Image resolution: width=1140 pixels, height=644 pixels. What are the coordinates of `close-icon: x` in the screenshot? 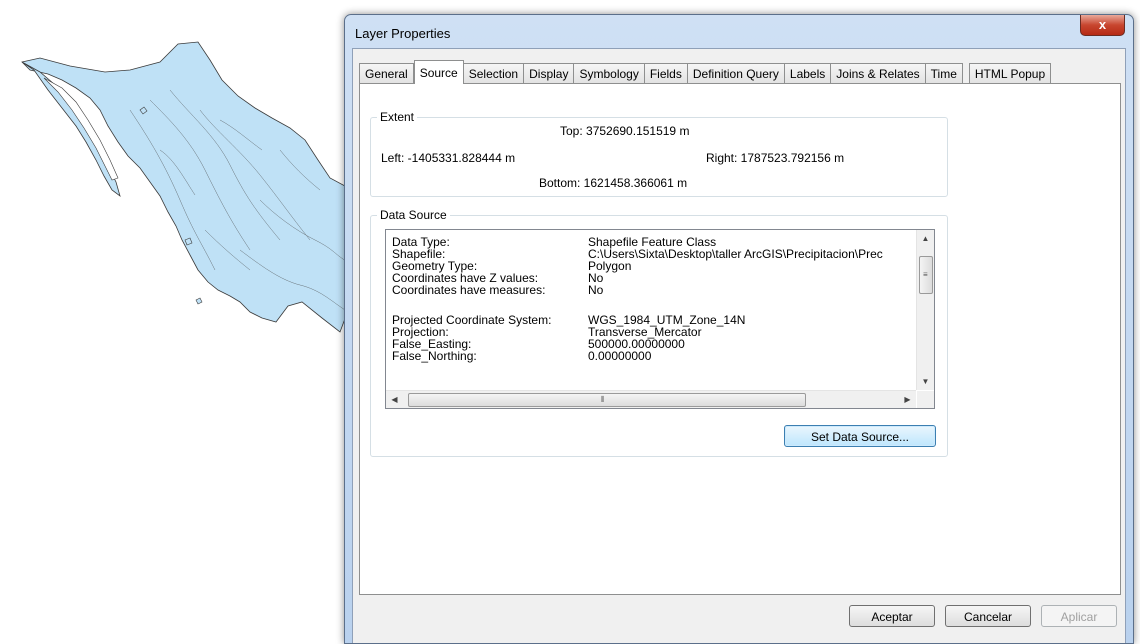 It's located at (1102, 24).